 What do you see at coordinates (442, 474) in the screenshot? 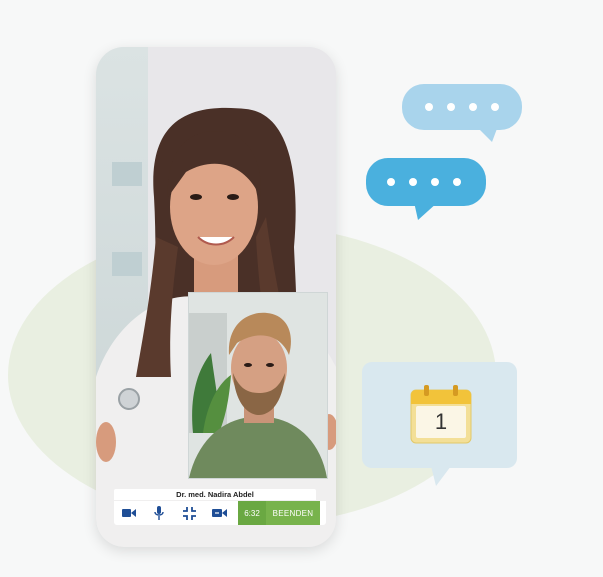
I see `calendar-card-tail` at bounding box center [442, 474].